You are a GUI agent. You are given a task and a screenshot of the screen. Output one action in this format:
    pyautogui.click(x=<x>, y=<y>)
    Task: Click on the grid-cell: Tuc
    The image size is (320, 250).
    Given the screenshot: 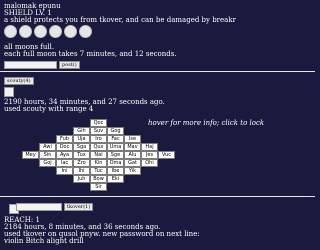 What is the action you would take?
    pyautogui.click(x=98, y=171)
    